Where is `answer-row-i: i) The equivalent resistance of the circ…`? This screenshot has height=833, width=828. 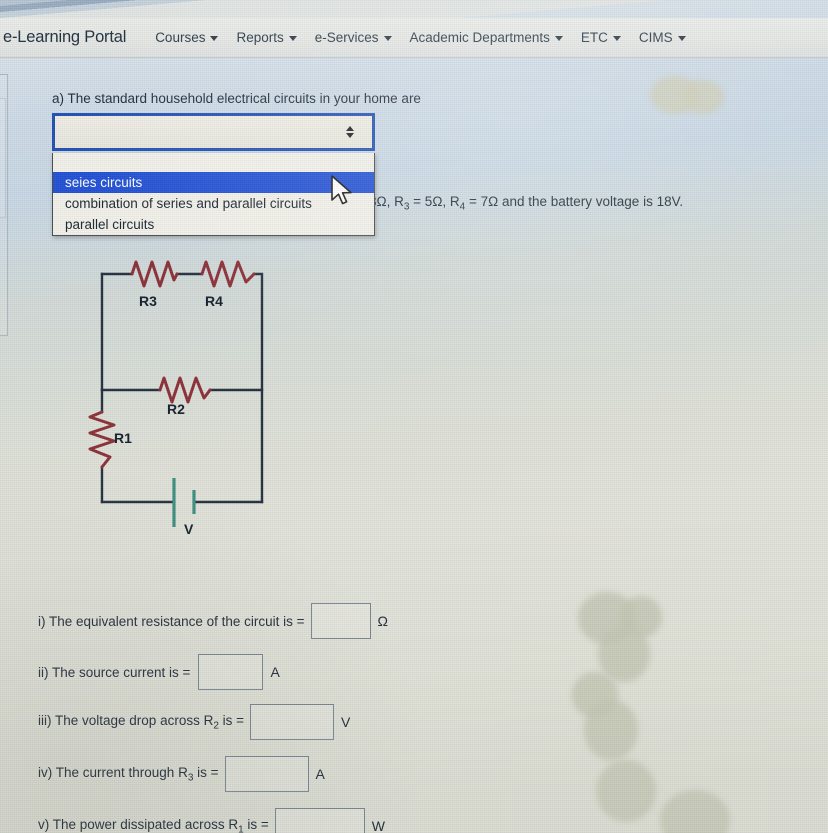
answer-row-i: i) The equivalent resistance of the circ… is located at coordinates (213, 621).